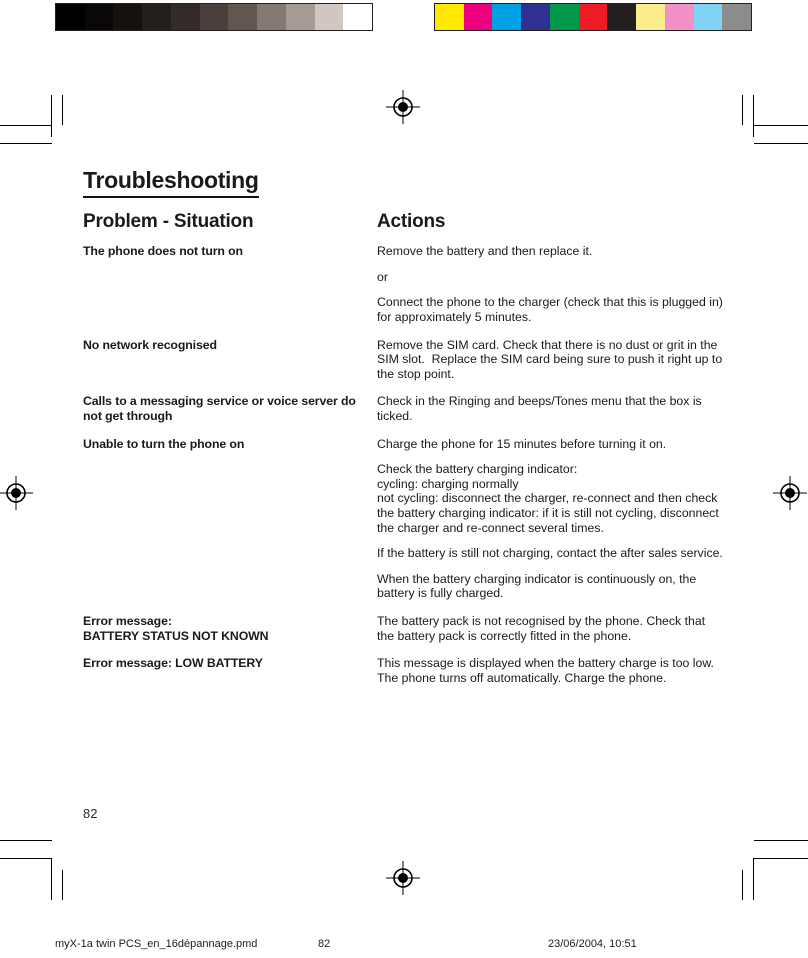  What do you see at coordinates (26, 143) in the screenshot?
I see `crop-mark-top-left-horizontal-outer` at bounding box center [26, 143].